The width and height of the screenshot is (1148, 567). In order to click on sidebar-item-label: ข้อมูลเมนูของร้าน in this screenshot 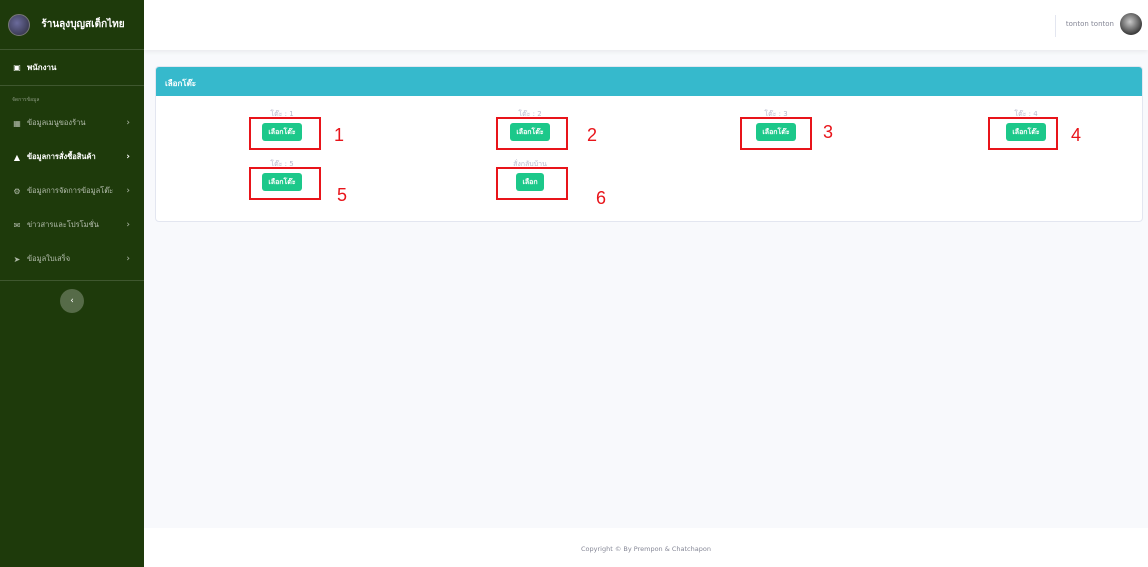, I will do `click(56, 122)`.